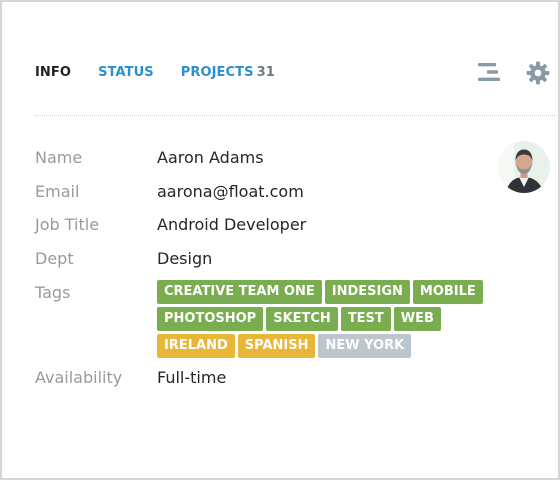 Image resolution: width=560 pixels, height=480 pixels. What do you see at coordinates (276, 346) in the screenshot?
I see `tag-badge: SPANISH` at bounding box center [276, 346].